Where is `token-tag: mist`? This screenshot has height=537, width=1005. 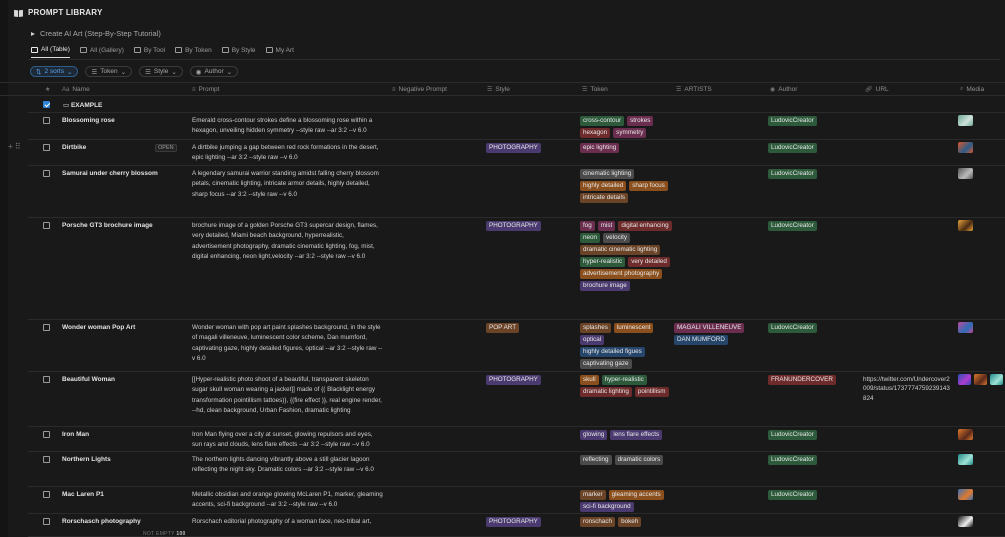
token-tag: mist is located at coordinates (606, 226).